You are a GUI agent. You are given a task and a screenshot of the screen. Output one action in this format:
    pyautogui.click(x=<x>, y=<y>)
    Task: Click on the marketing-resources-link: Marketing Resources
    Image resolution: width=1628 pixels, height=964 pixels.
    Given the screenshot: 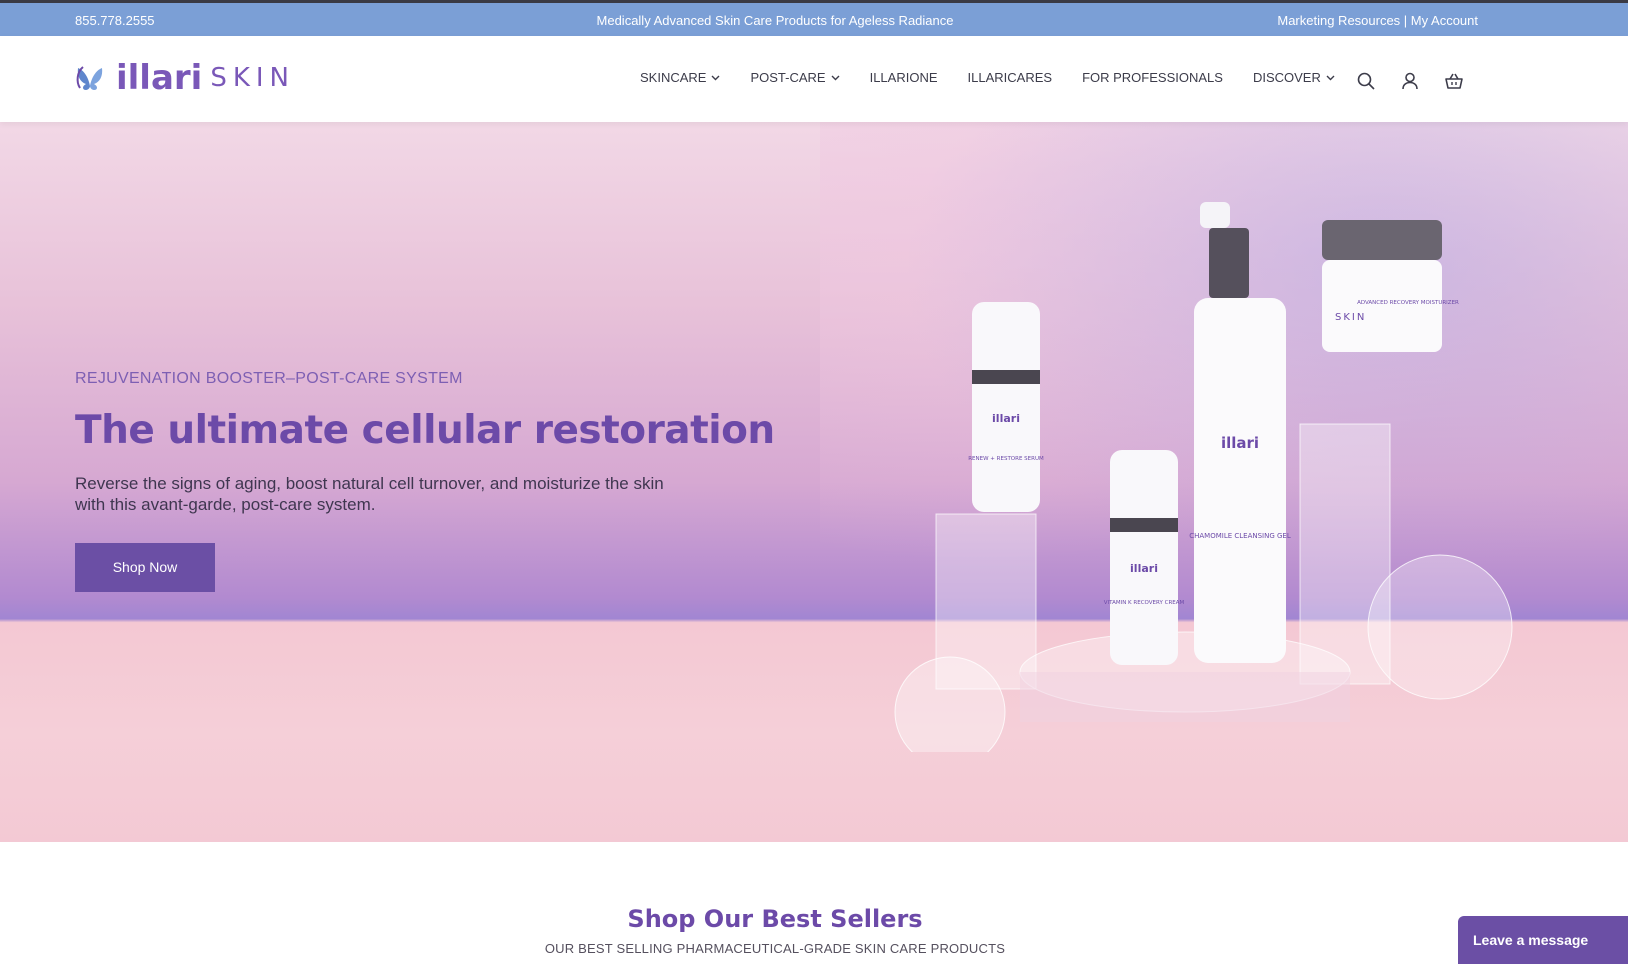 What is the action you would take?
    pyautogui.click(x=1338, y=20)
    